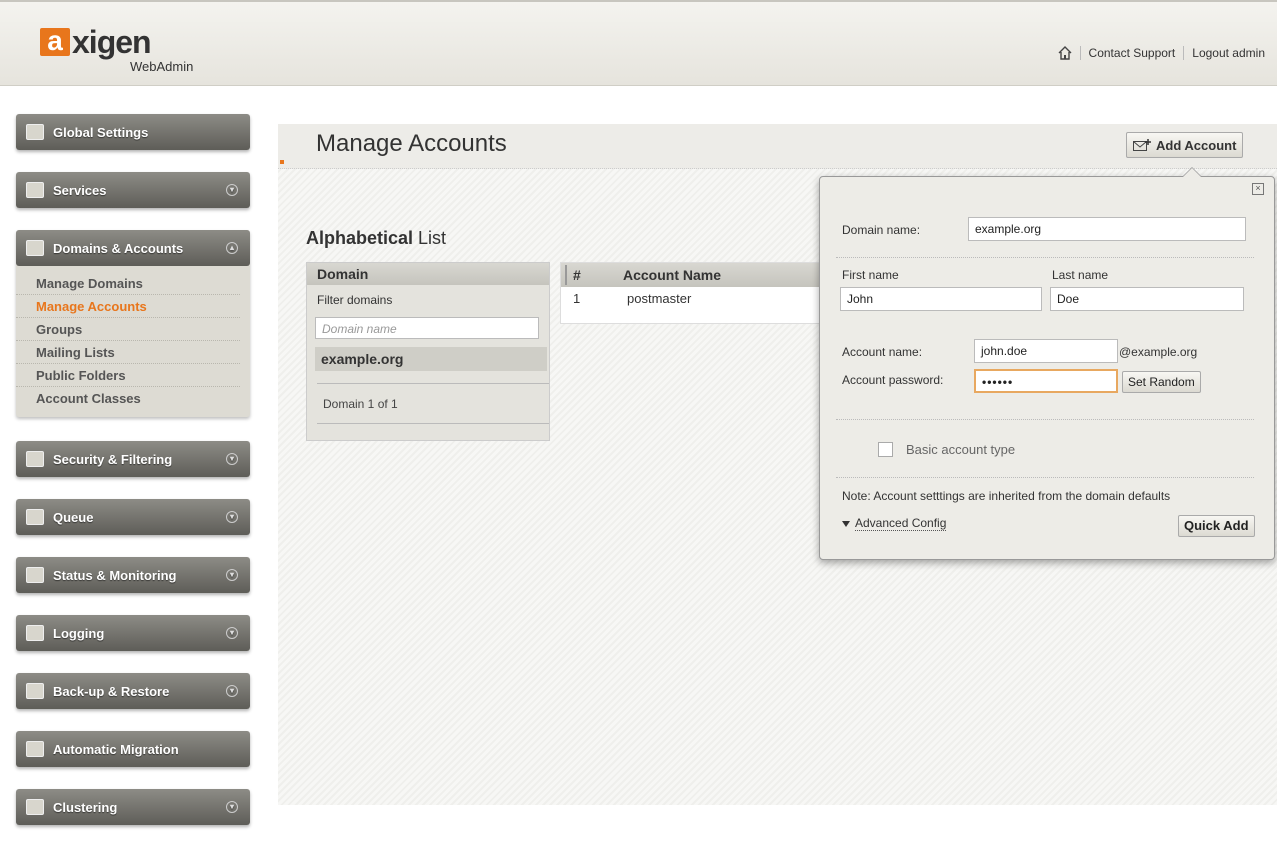 Image resolution: width=1277 pixels, height=847 pixels. What do you see at coordinates (1216, 526) in the screenshot?
I see `quick-add-button: Quick Add` at bounding box center [1216, 526].